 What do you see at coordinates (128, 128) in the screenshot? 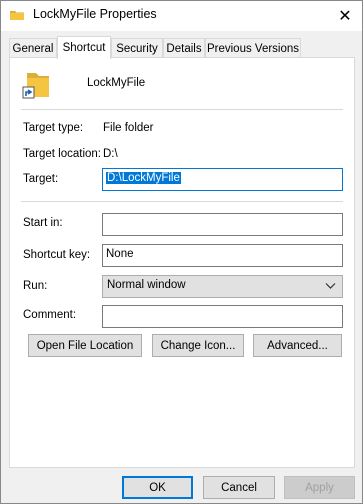
I see `target-type-value: File folder` at bounding box center [128, 128].